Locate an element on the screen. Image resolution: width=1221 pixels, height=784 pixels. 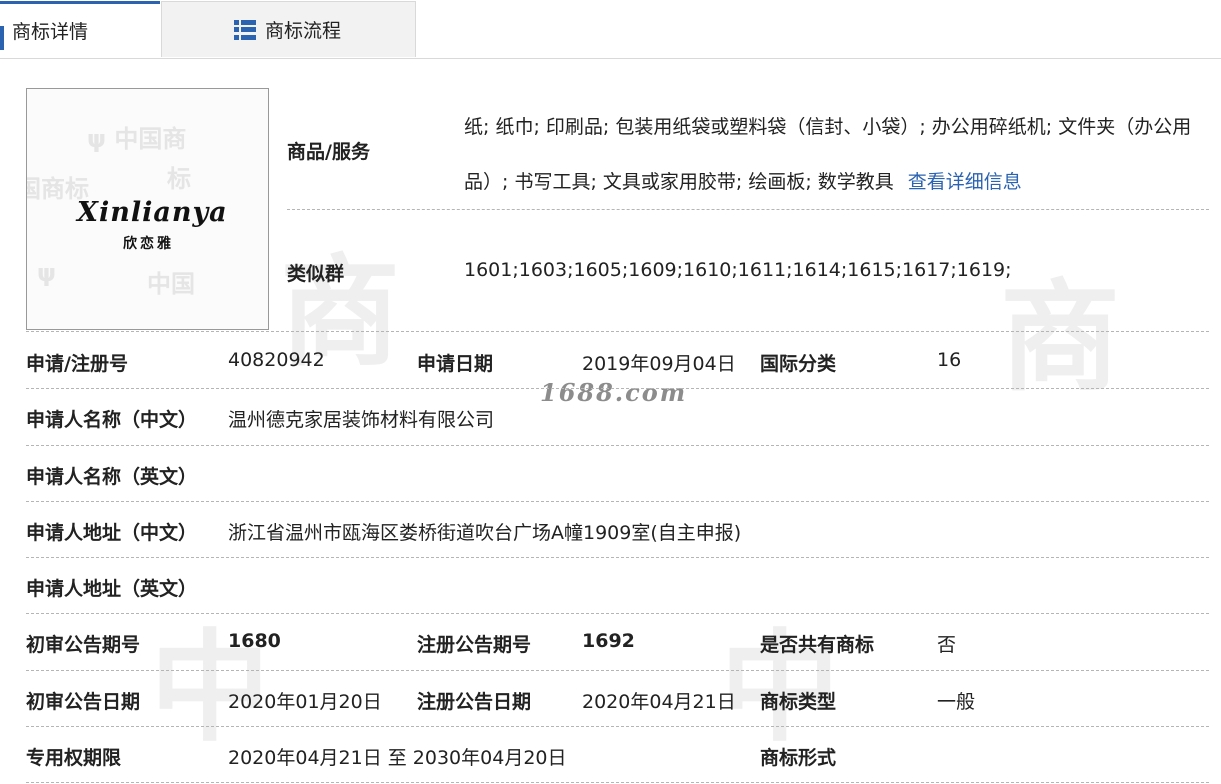
tab-bar: 商标详情 商标流程 is located at coordinates (610, 29).